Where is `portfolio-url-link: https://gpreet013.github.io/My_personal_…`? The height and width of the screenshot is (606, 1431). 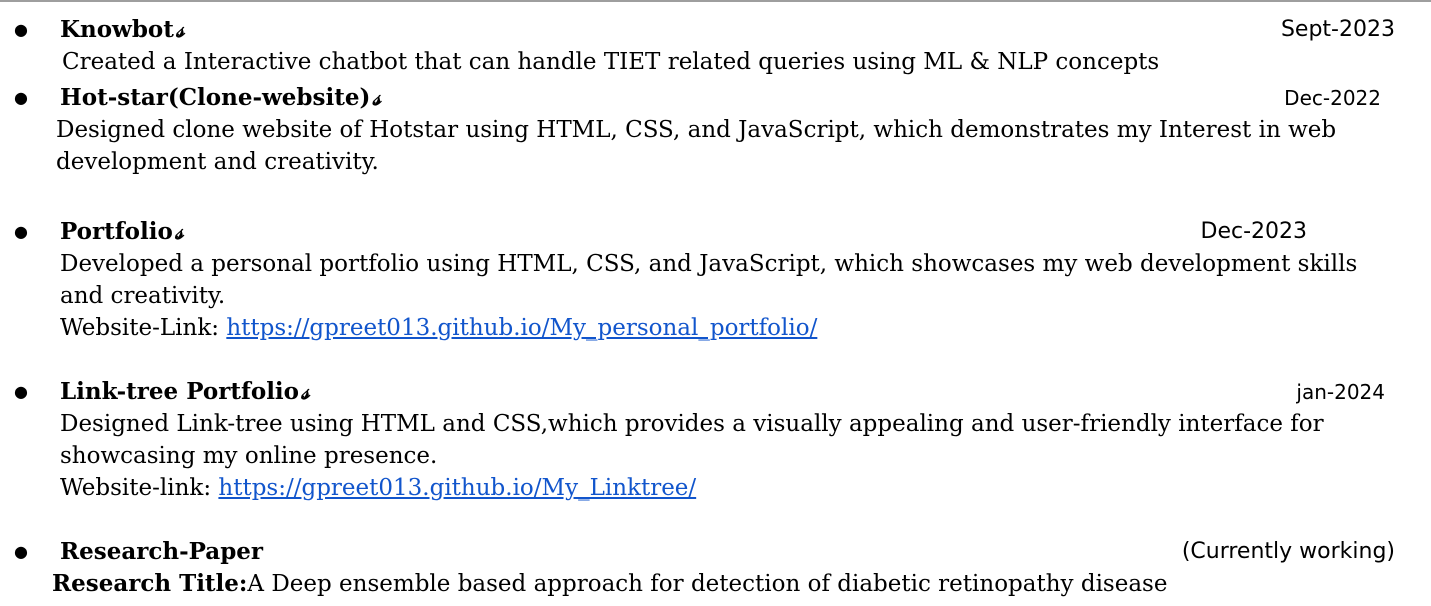
portfolio-url-link: https://gpreet013.github.io/My_personal_… is located at coordinates (521, 328).